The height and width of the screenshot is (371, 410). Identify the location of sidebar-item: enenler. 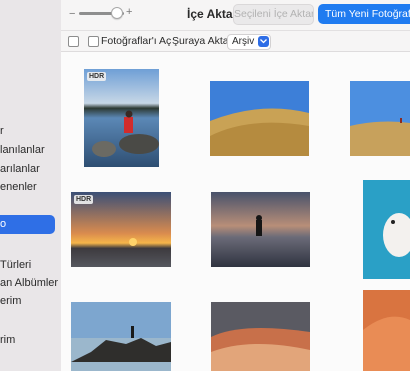
(18, 187).